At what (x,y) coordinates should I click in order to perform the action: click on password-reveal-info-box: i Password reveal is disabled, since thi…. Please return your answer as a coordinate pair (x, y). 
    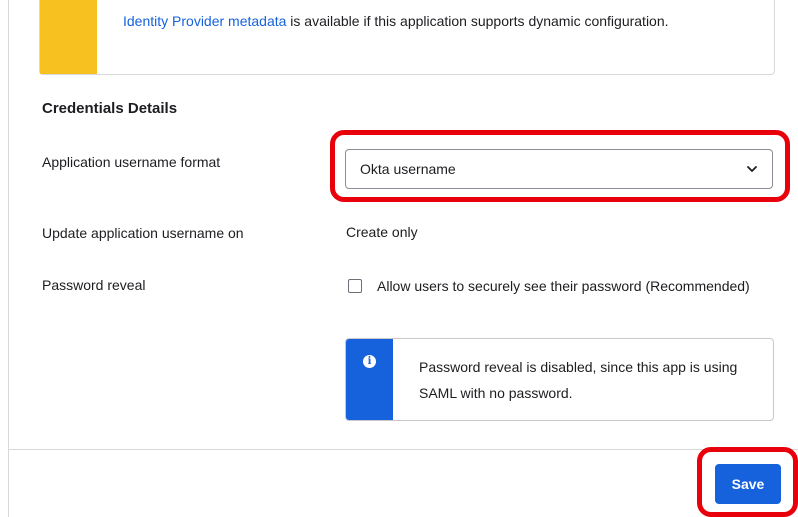
    Looking at the image, I should click on (559, 379).